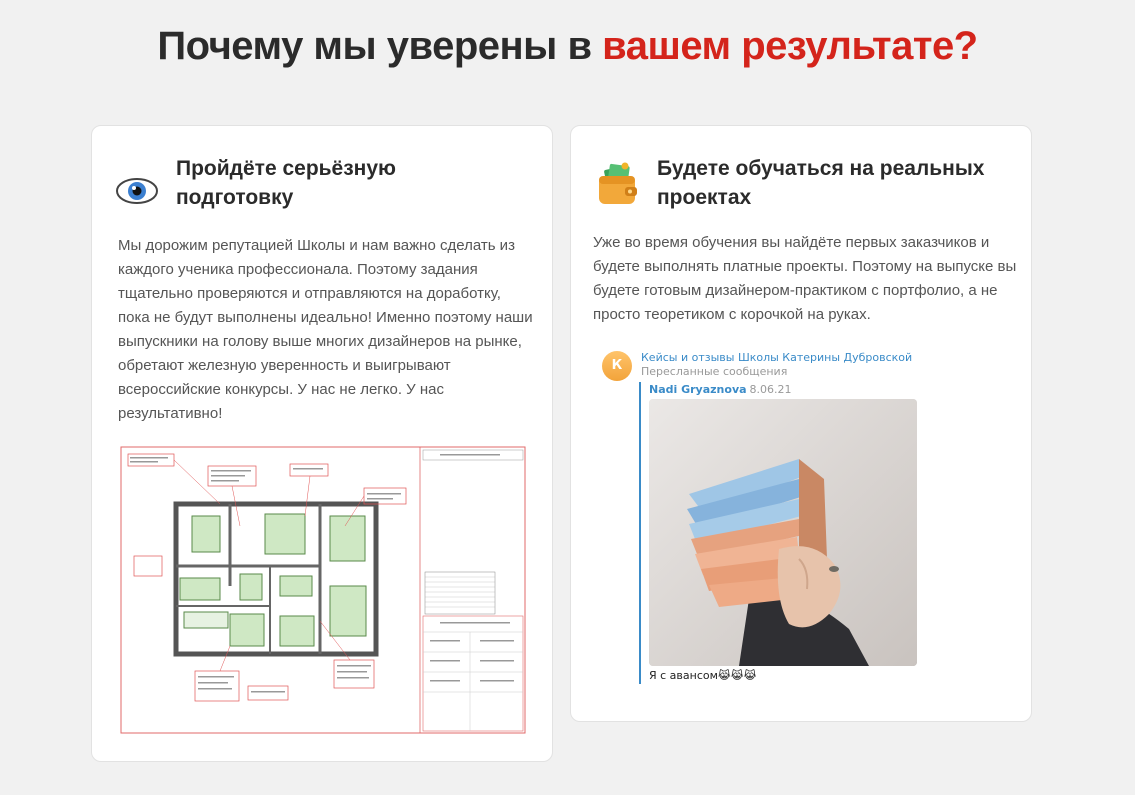 The image size is (1135, 795). I want to click on card-header: Пройдёте серьёзную подготовку, so click(255, 183).